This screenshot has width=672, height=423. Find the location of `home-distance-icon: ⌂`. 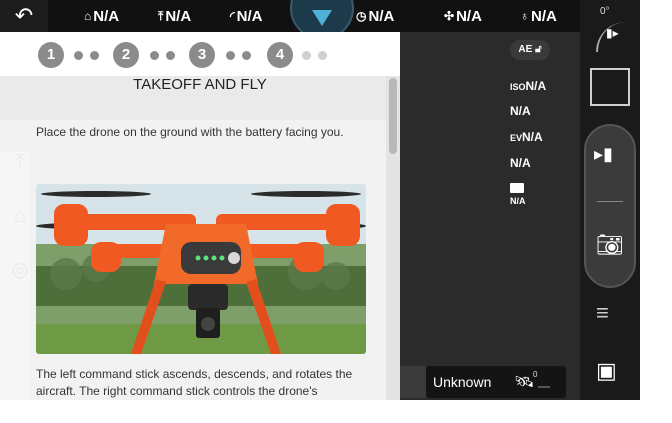

home-distance-icon: ⌂ is located at coordinates (88, 16).